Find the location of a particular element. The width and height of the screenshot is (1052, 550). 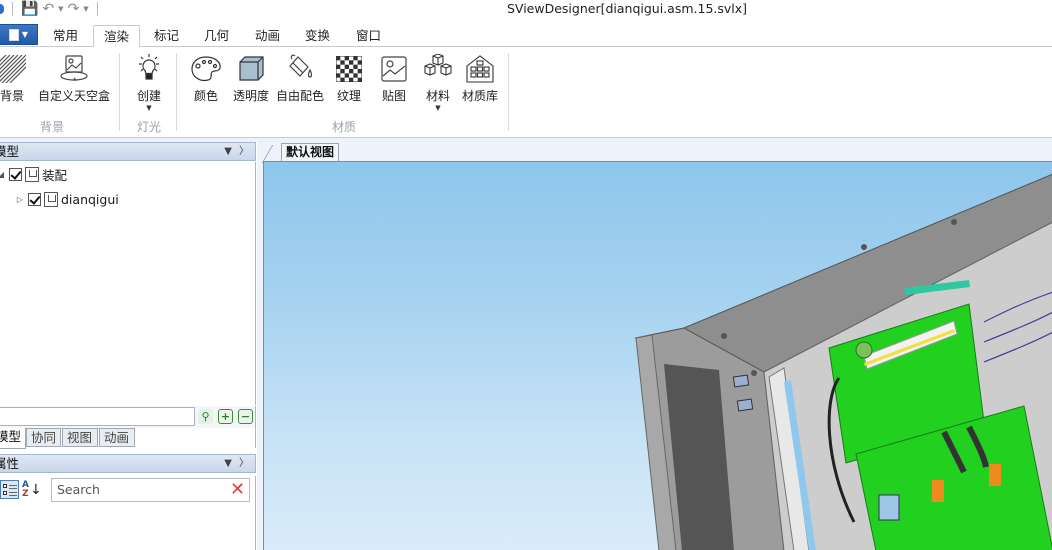

window-title: SViewDesigner[dianqigui.asm.15.svlx] is located at coordinates (627, 8).